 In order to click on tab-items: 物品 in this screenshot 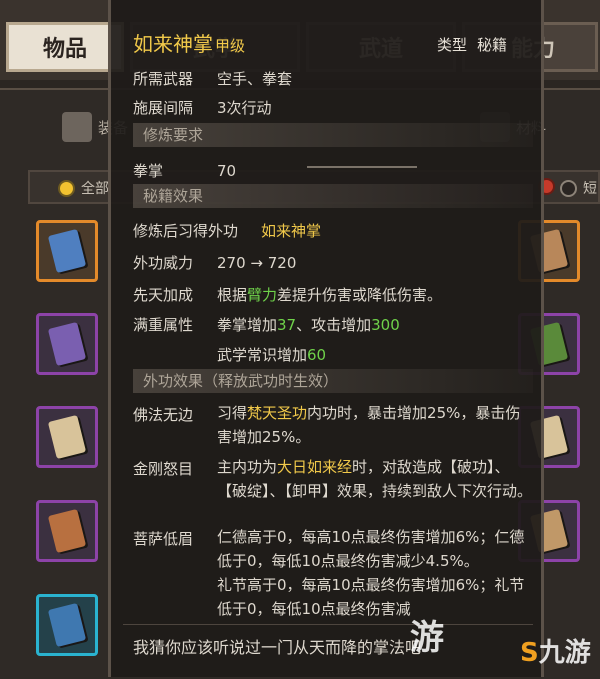, I will do `click(65, 47)`.